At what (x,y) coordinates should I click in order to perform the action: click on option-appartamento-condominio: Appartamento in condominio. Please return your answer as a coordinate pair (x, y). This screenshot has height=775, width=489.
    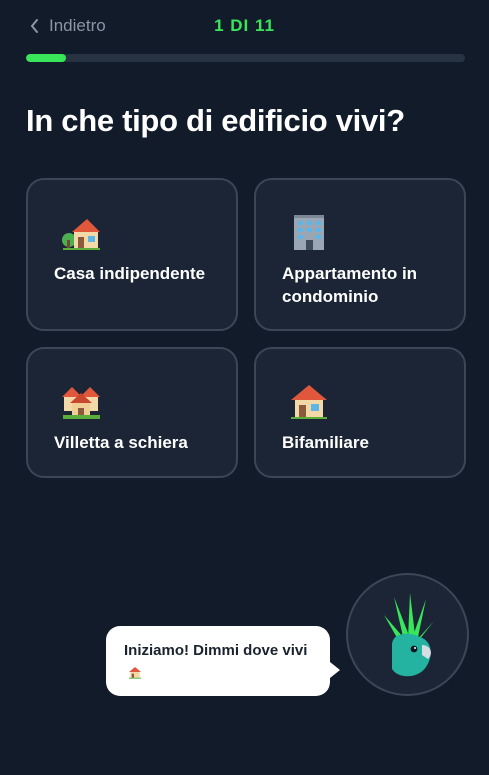
    Looking at the image, I should click on (360, 254).